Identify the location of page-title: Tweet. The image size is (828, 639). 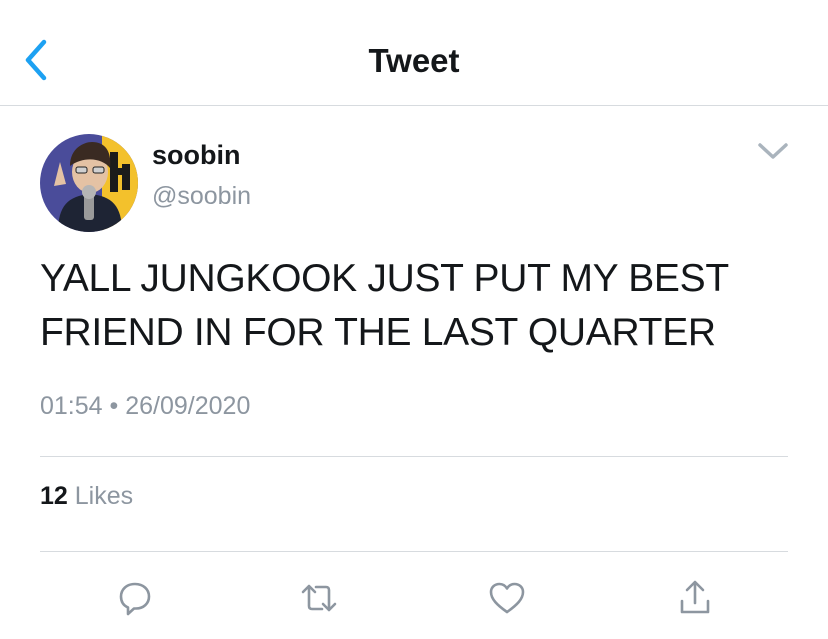
(414, 60).